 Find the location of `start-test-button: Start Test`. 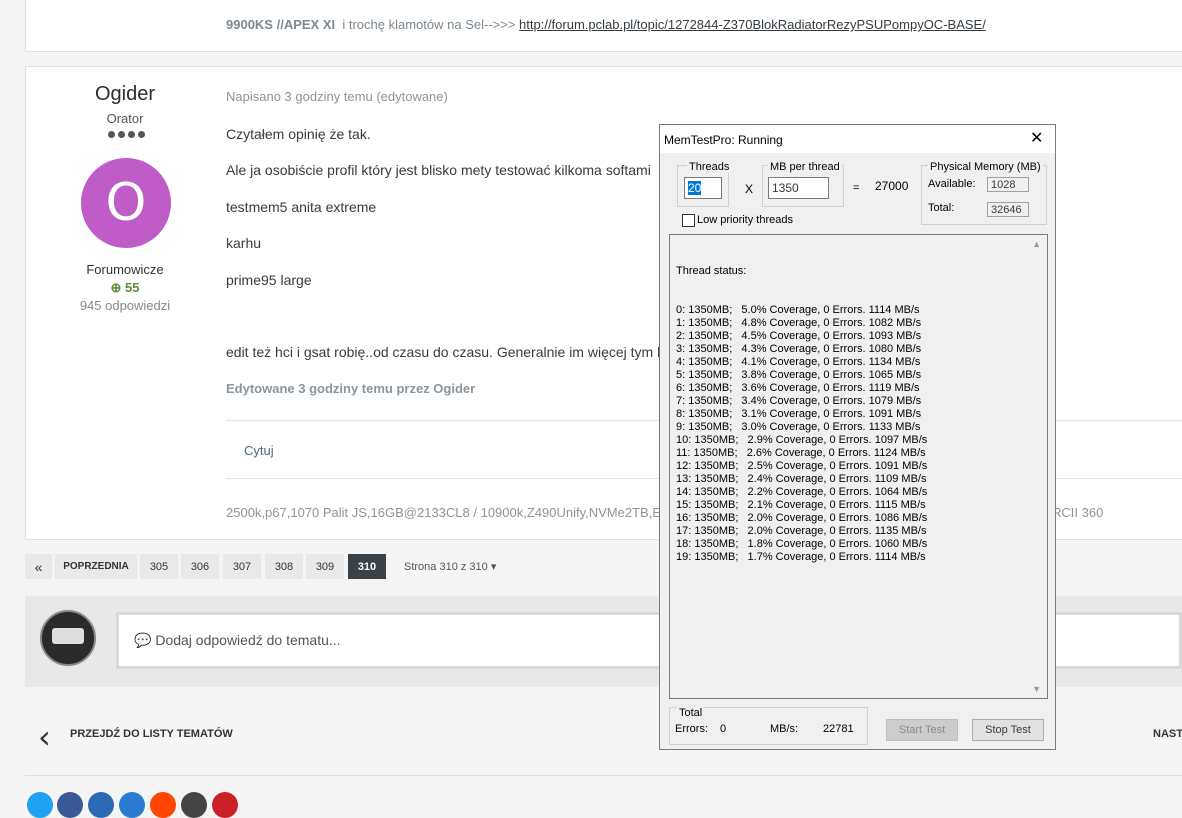

start-test-button: Start Test is located at coordinates (922, 730).